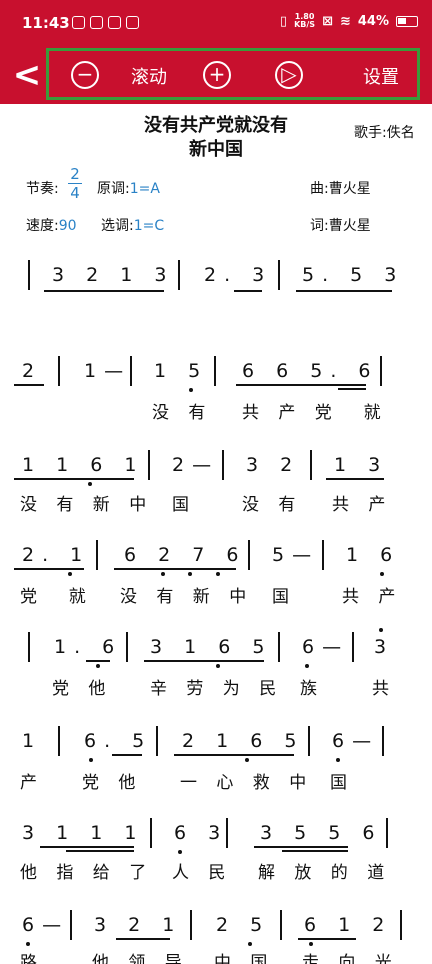 This screenshot has height=964, width=432. What do you see at coordinates (238, 275) in the screenshot?
I see `measure: 2. 3` at bounding box center [238, 275].